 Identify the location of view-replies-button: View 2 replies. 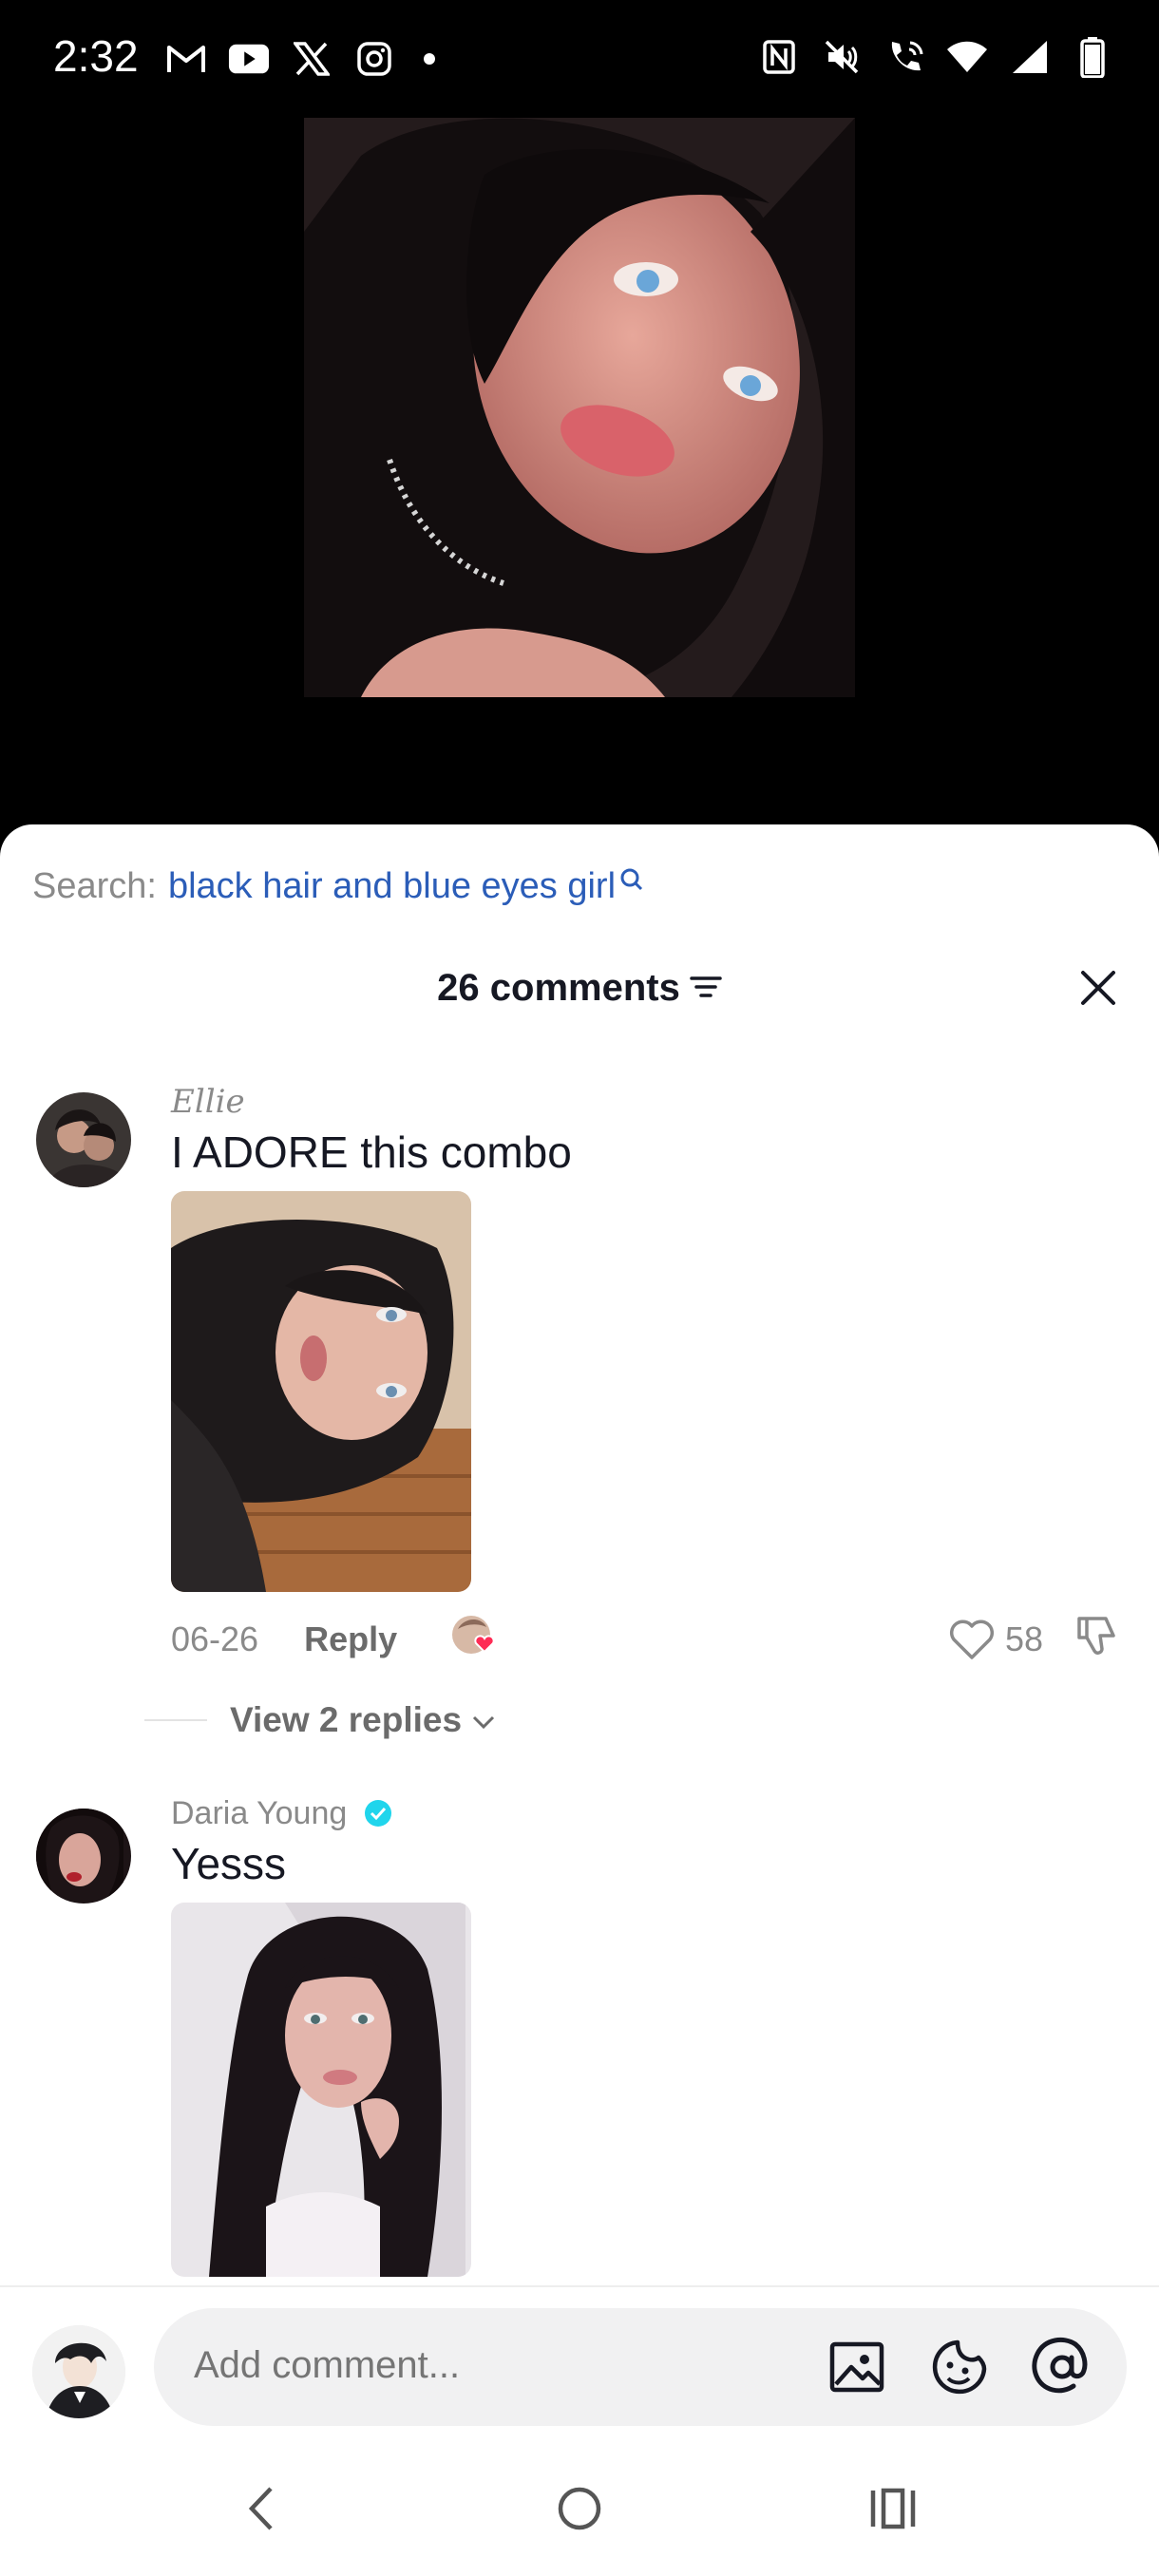
(320, 1720).